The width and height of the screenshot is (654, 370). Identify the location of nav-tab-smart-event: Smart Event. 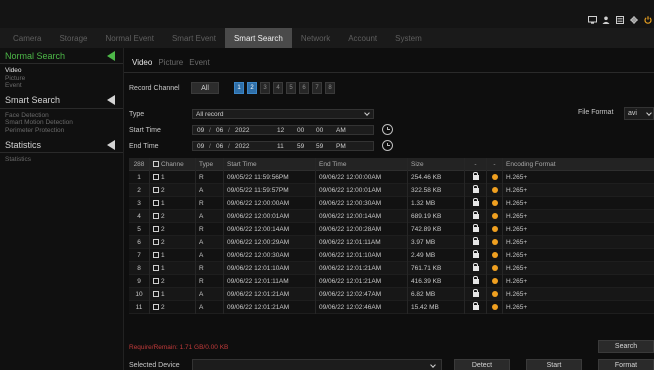
(194, 38).